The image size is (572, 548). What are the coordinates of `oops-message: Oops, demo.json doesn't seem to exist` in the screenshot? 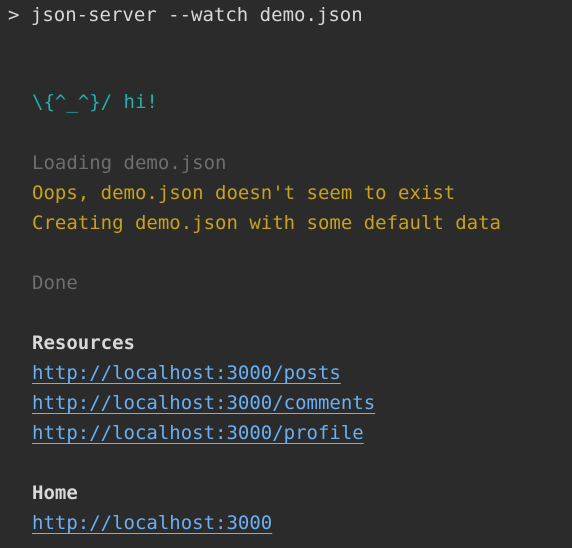 It's located at (244, 193).